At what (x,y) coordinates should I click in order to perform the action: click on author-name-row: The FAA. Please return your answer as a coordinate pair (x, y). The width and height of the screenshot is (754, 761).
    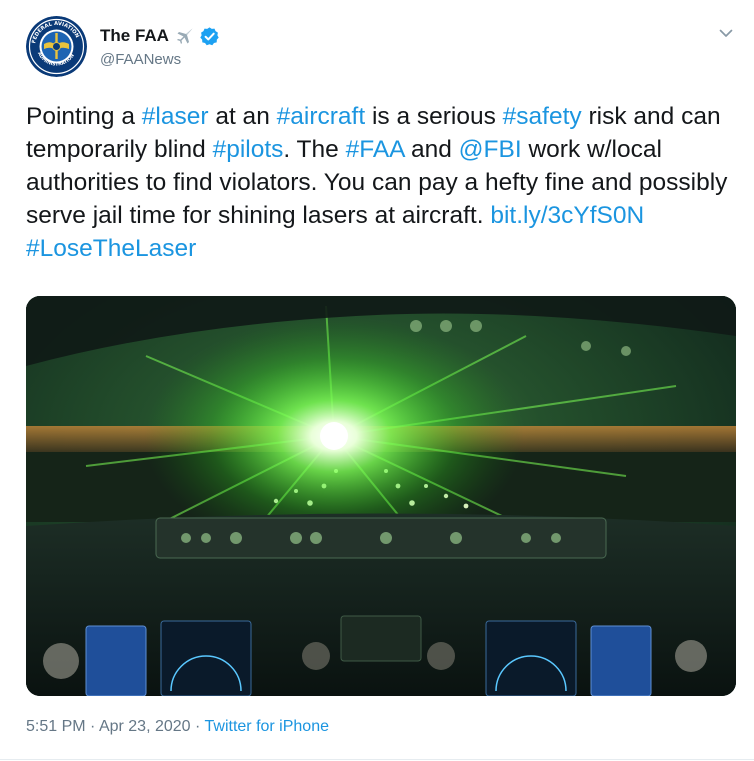
    Looking at the image, I should click on (160, 36).